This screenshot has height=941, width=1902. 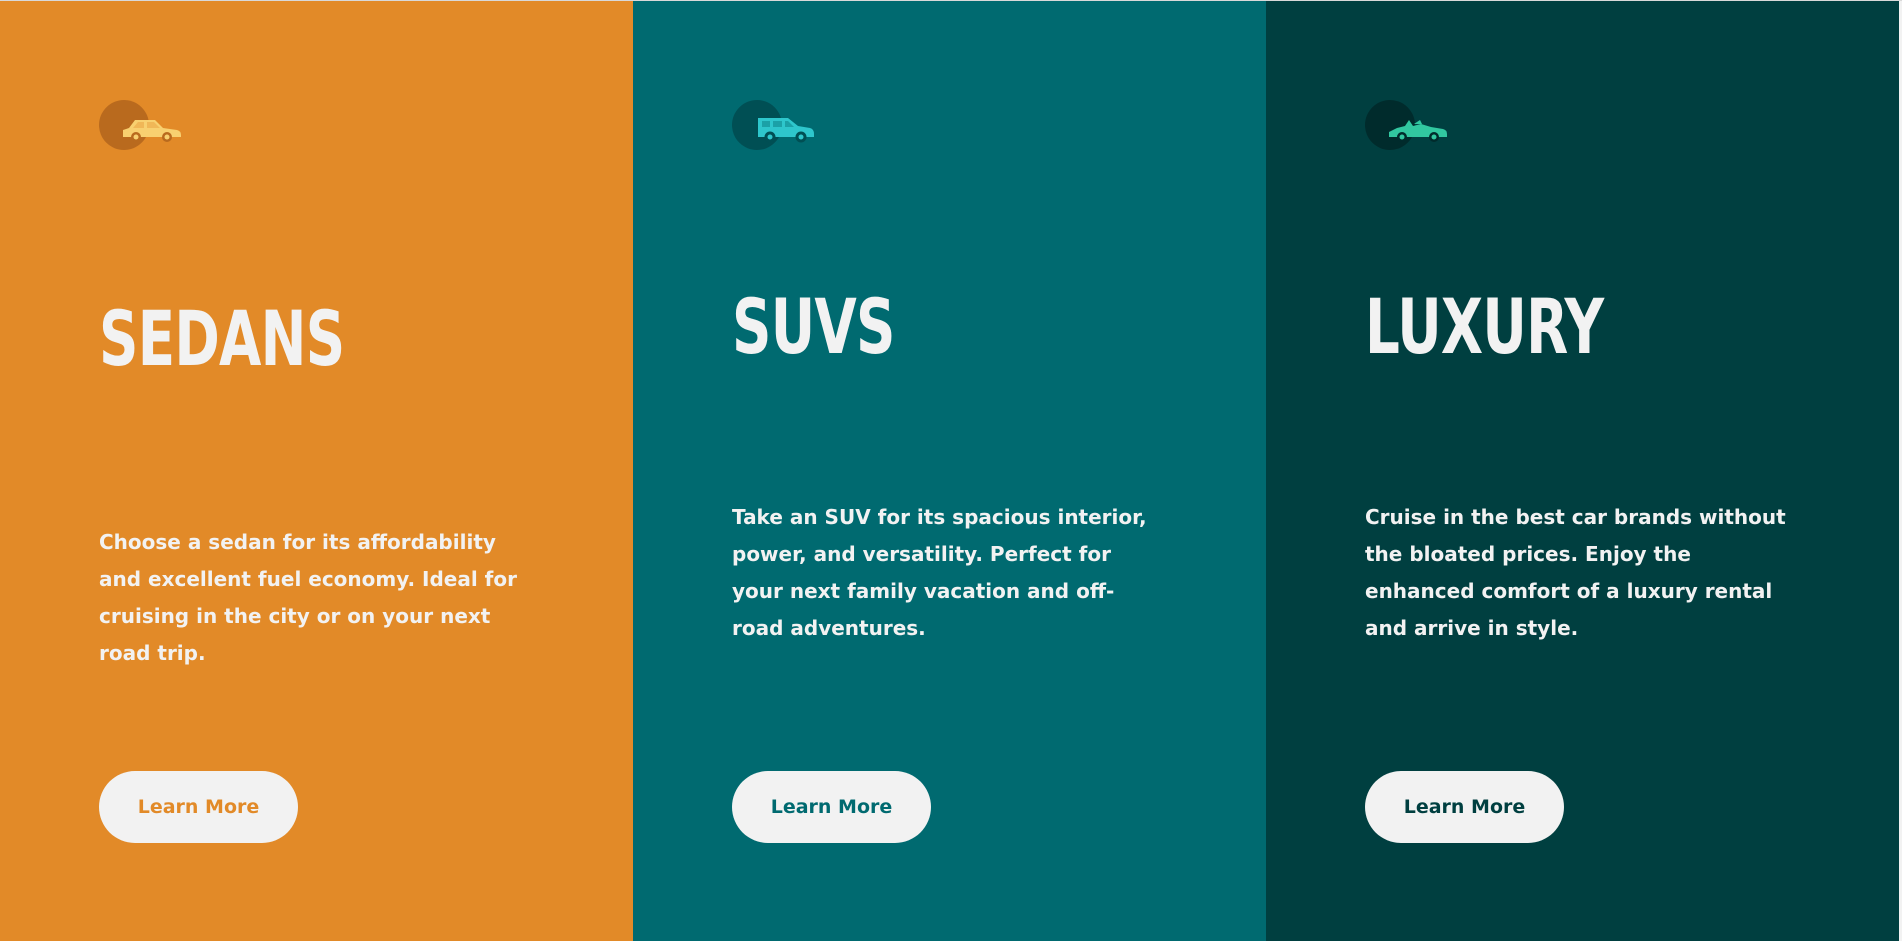 I want to click on sedan-icon-badge, so click(x=144, y=126).